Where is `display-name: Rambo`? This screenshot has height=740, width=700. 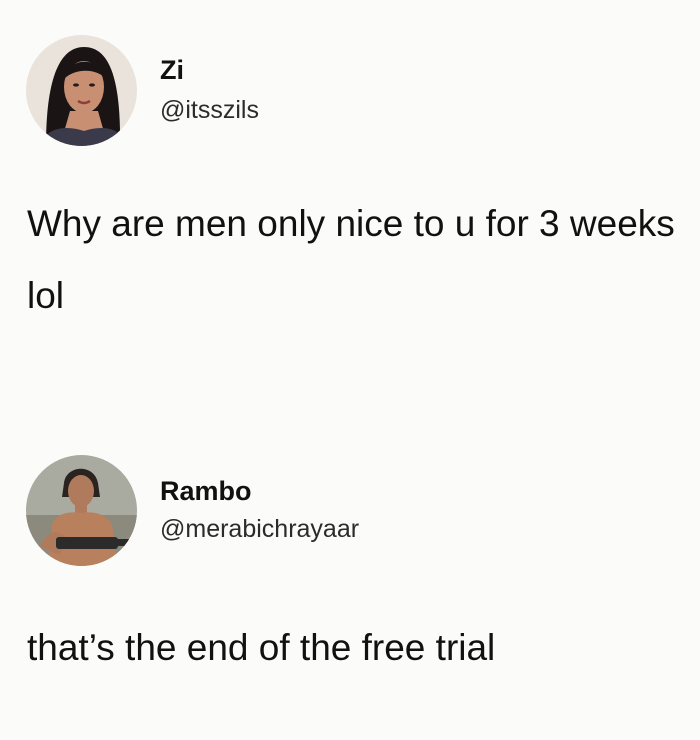 display-name: Rambo is located at coordinates (206, 491).